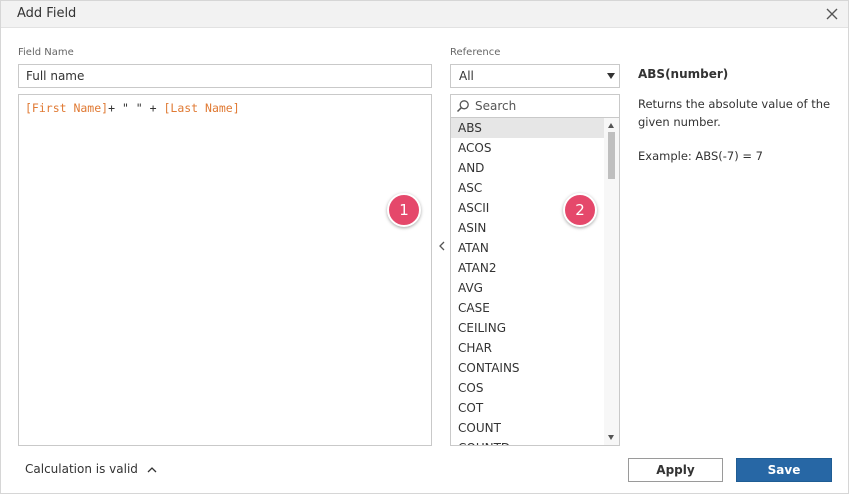 The image size is (849, 494). I want to click on chevron-up-icon, so click(152, 469).